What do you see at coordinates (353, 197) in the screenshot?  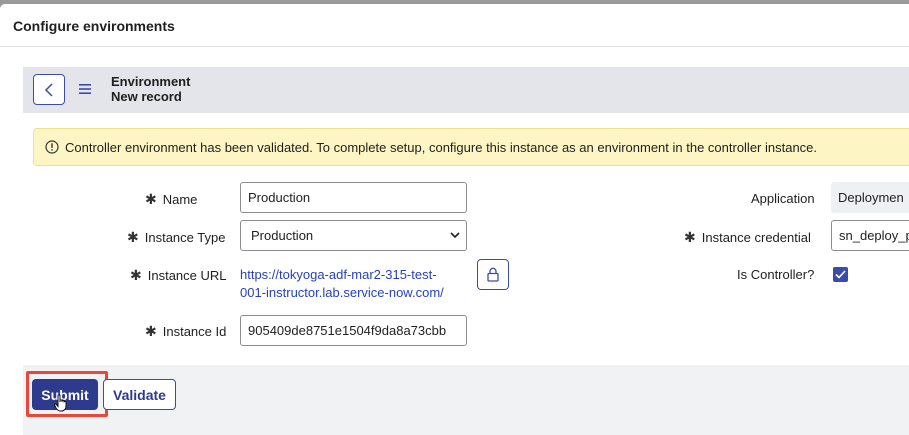 I see `name-input: Production` at bounding box center [353, 197].